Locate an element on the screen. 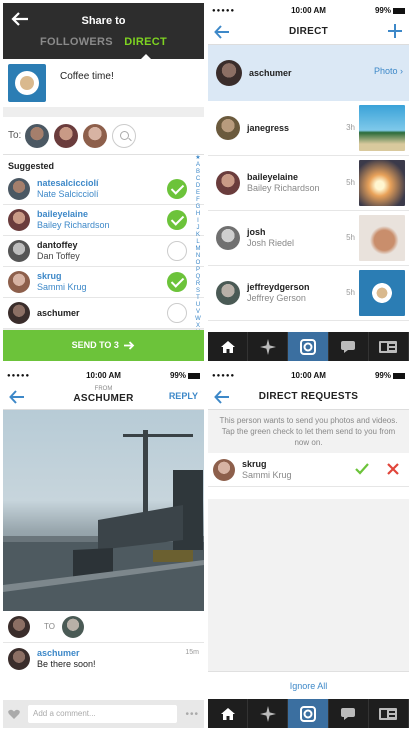  recipient-row: To: is located at coordinates (103, 136).